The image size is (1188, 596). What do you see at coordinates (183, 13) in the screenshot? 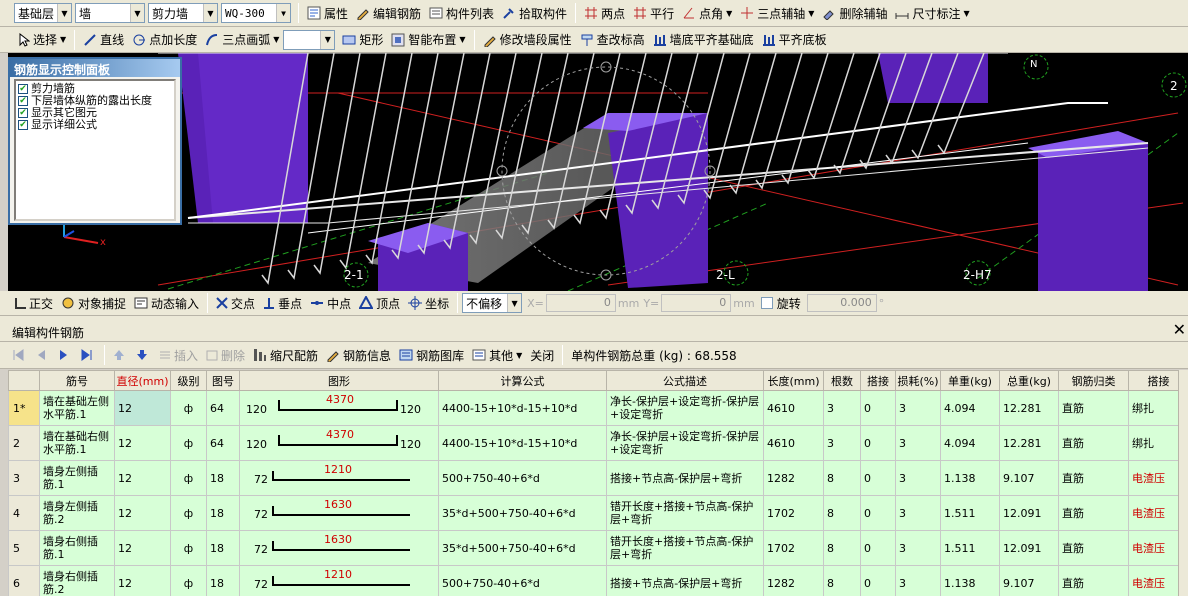
I see `subtype-select: 剪力墙 ▼` at bounding box center [183, 13].